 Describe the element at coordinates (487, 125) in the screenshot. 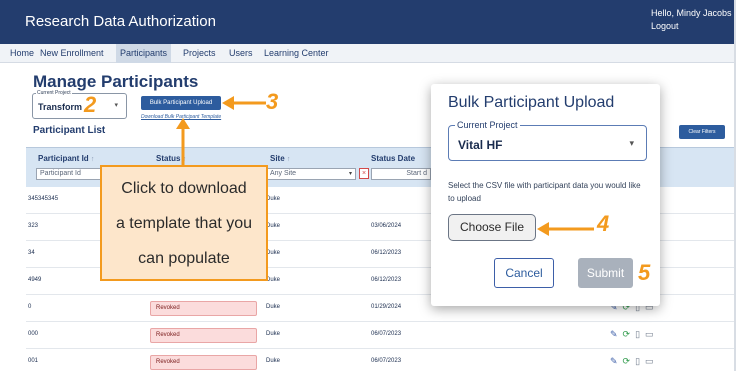

I see `dialog-project-label: Current Project` at that location.